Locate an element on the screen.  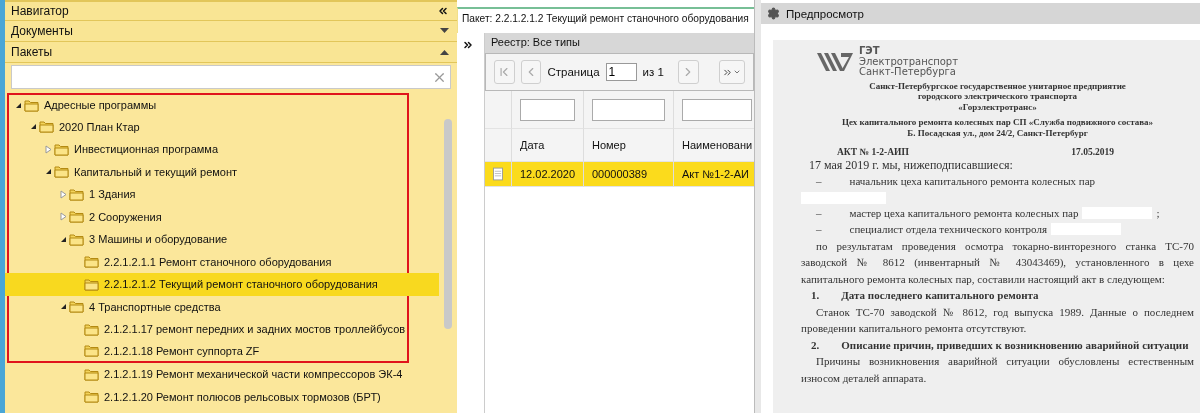
document-subheading: Цех капитального ремонта колесных пар СП «Служба подвижного состава» is located at coordinates (997, 122).